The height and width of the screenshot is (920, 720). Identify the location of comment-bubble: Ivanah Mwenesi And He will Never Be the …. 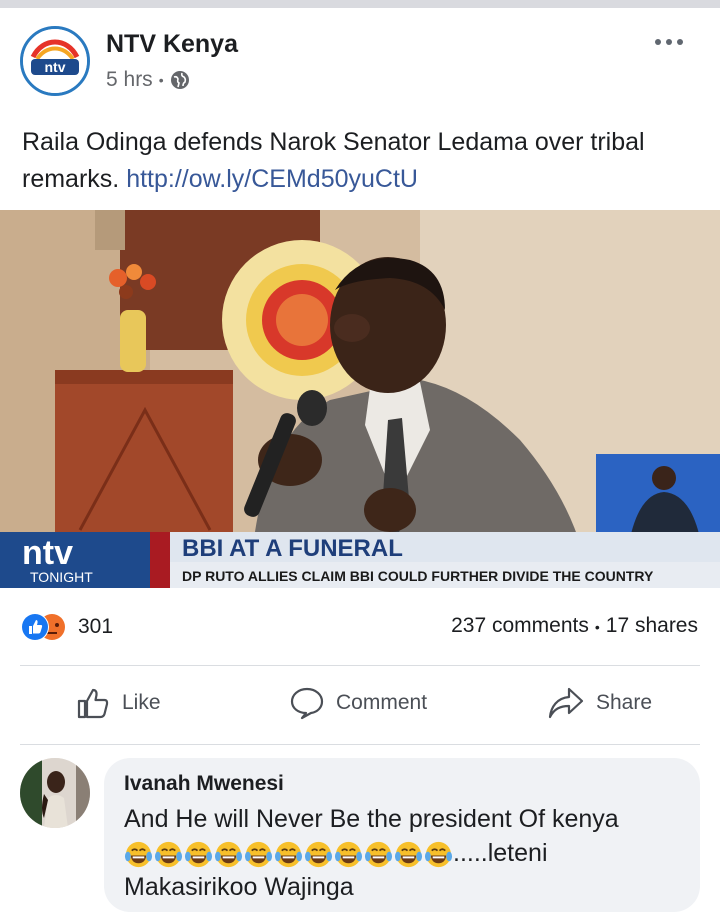
(402, 835).